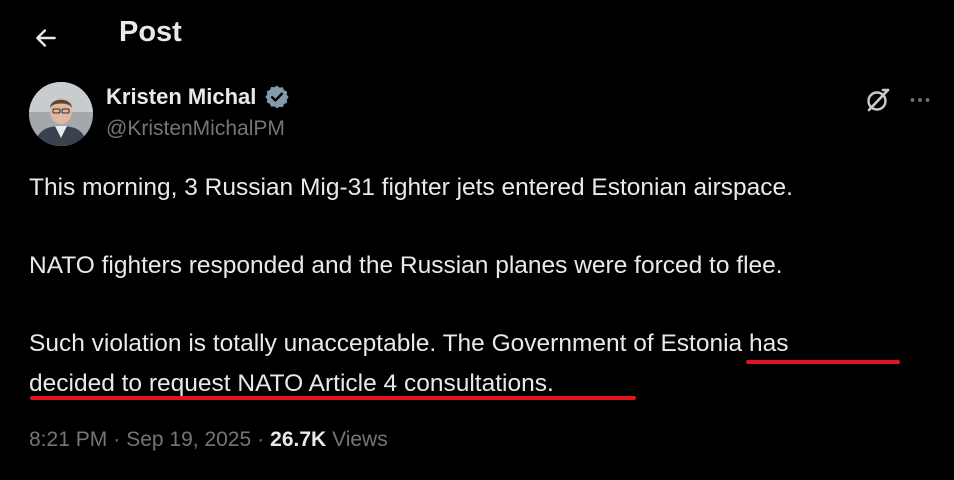  I want to click on tweet-metadata: 8:21 PM · Sep 19, 2025 · 26.7K Views, so click(208, 439).